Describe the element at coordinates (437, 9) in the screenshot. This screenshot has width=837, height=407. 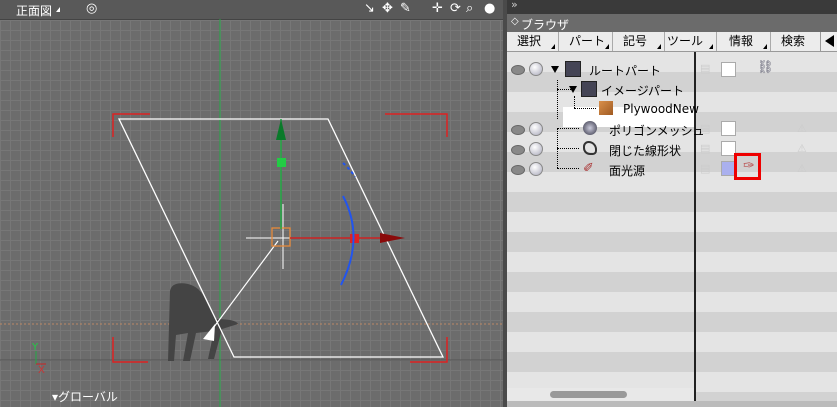
I see `pan-icon: ✛` at that location.